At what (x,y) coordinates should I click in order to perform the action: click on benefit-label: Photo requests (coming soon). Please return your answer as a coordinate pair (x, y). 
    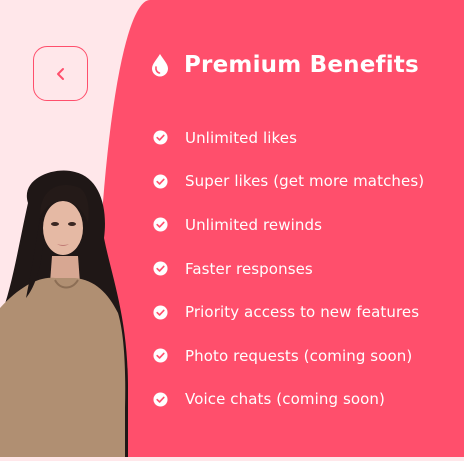
    Looking at the image, I should click on (299, 355).